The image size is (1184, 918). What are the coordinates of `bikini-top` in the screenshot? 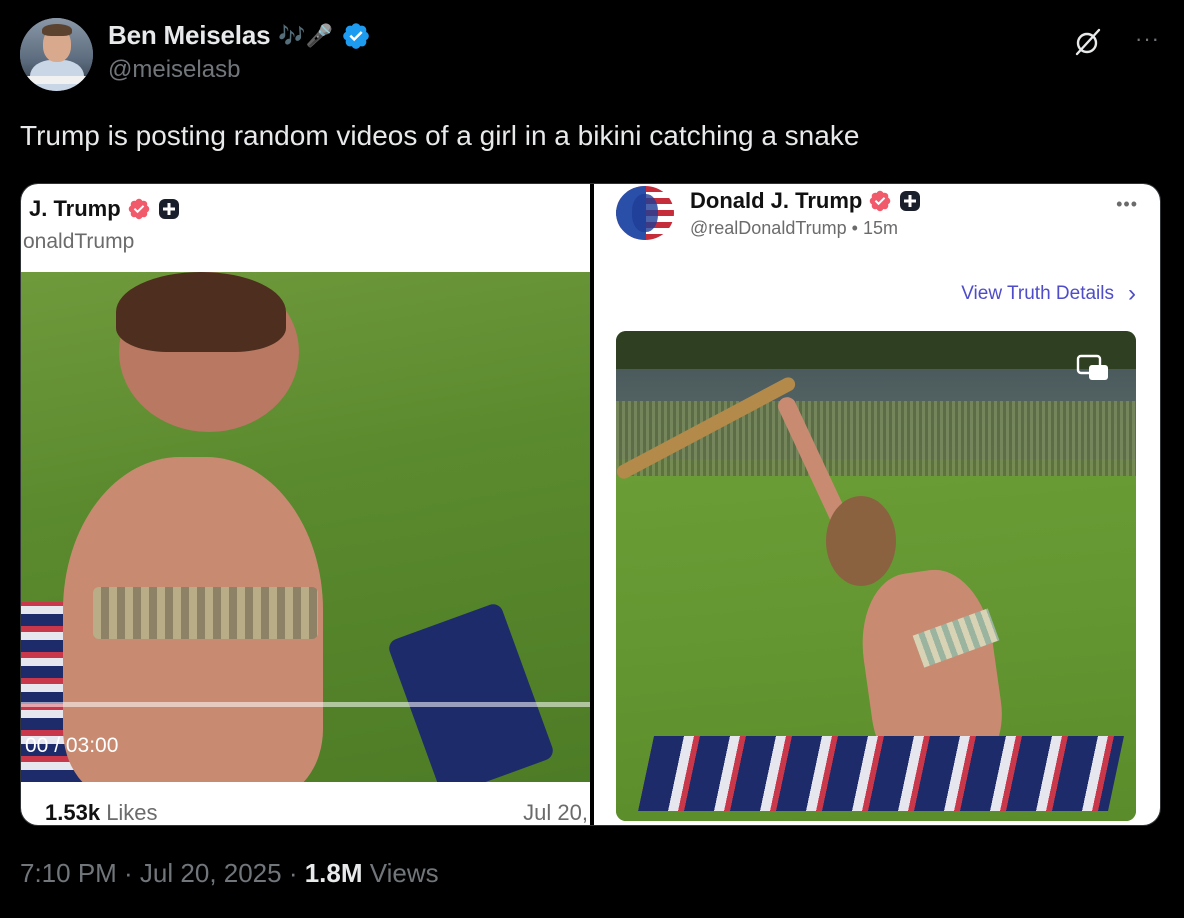 It's located at (205, 613).